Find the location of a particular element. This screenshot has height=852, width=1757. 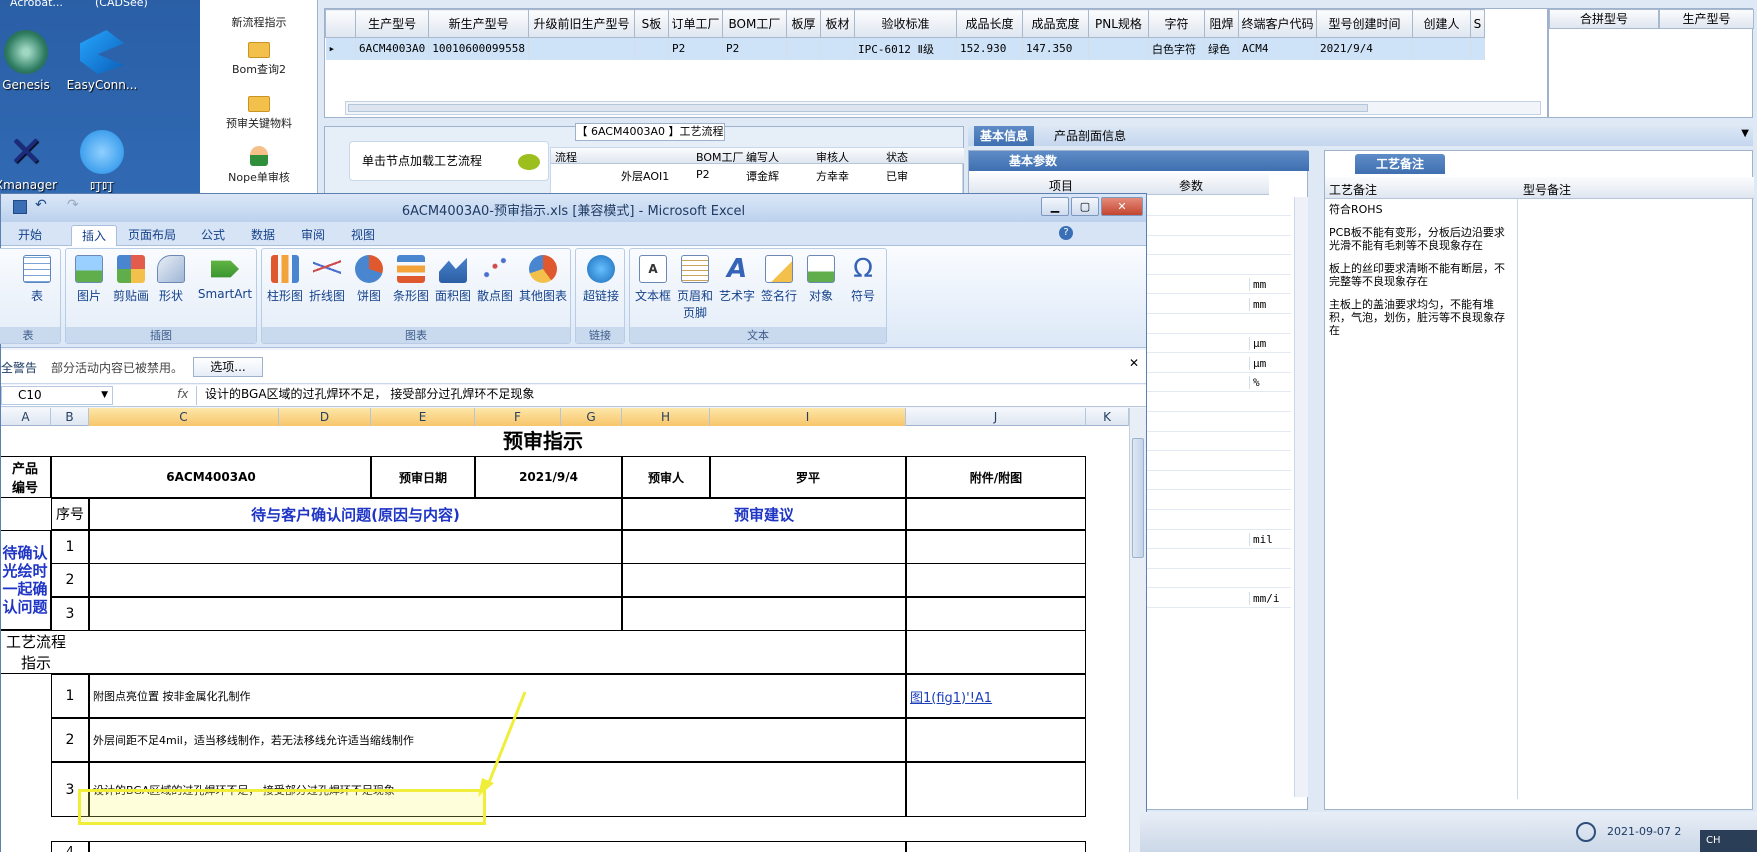

reviewer-label: 预审人 is located at coordinates (666, 477).